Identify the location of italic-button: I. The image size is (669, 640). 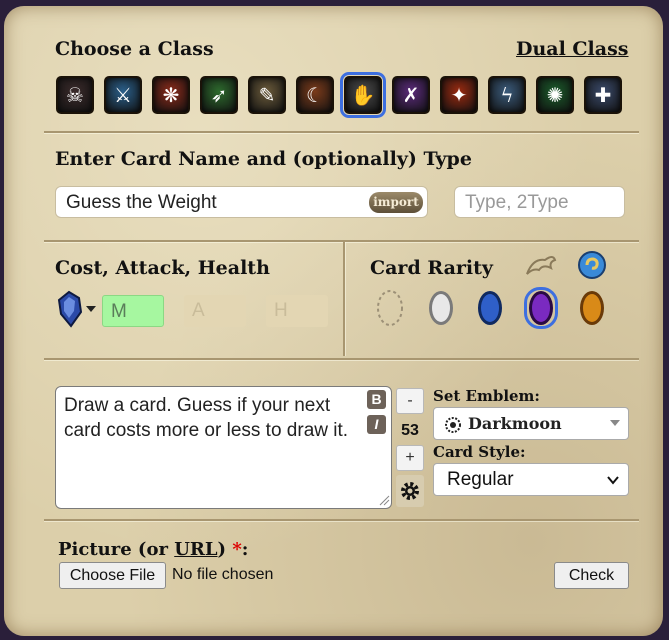
(376, 424).